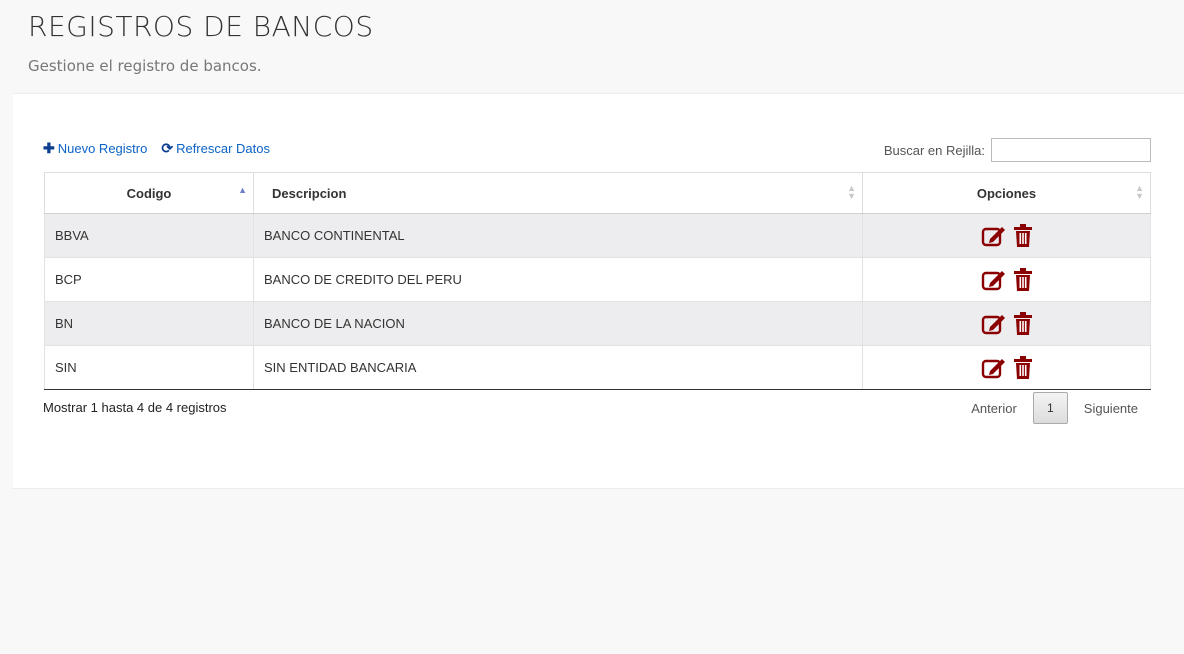 This screenshot has height=654, width=1184. I want to click on search-box: Buscar en Rejilla:, so click(1017, 150).